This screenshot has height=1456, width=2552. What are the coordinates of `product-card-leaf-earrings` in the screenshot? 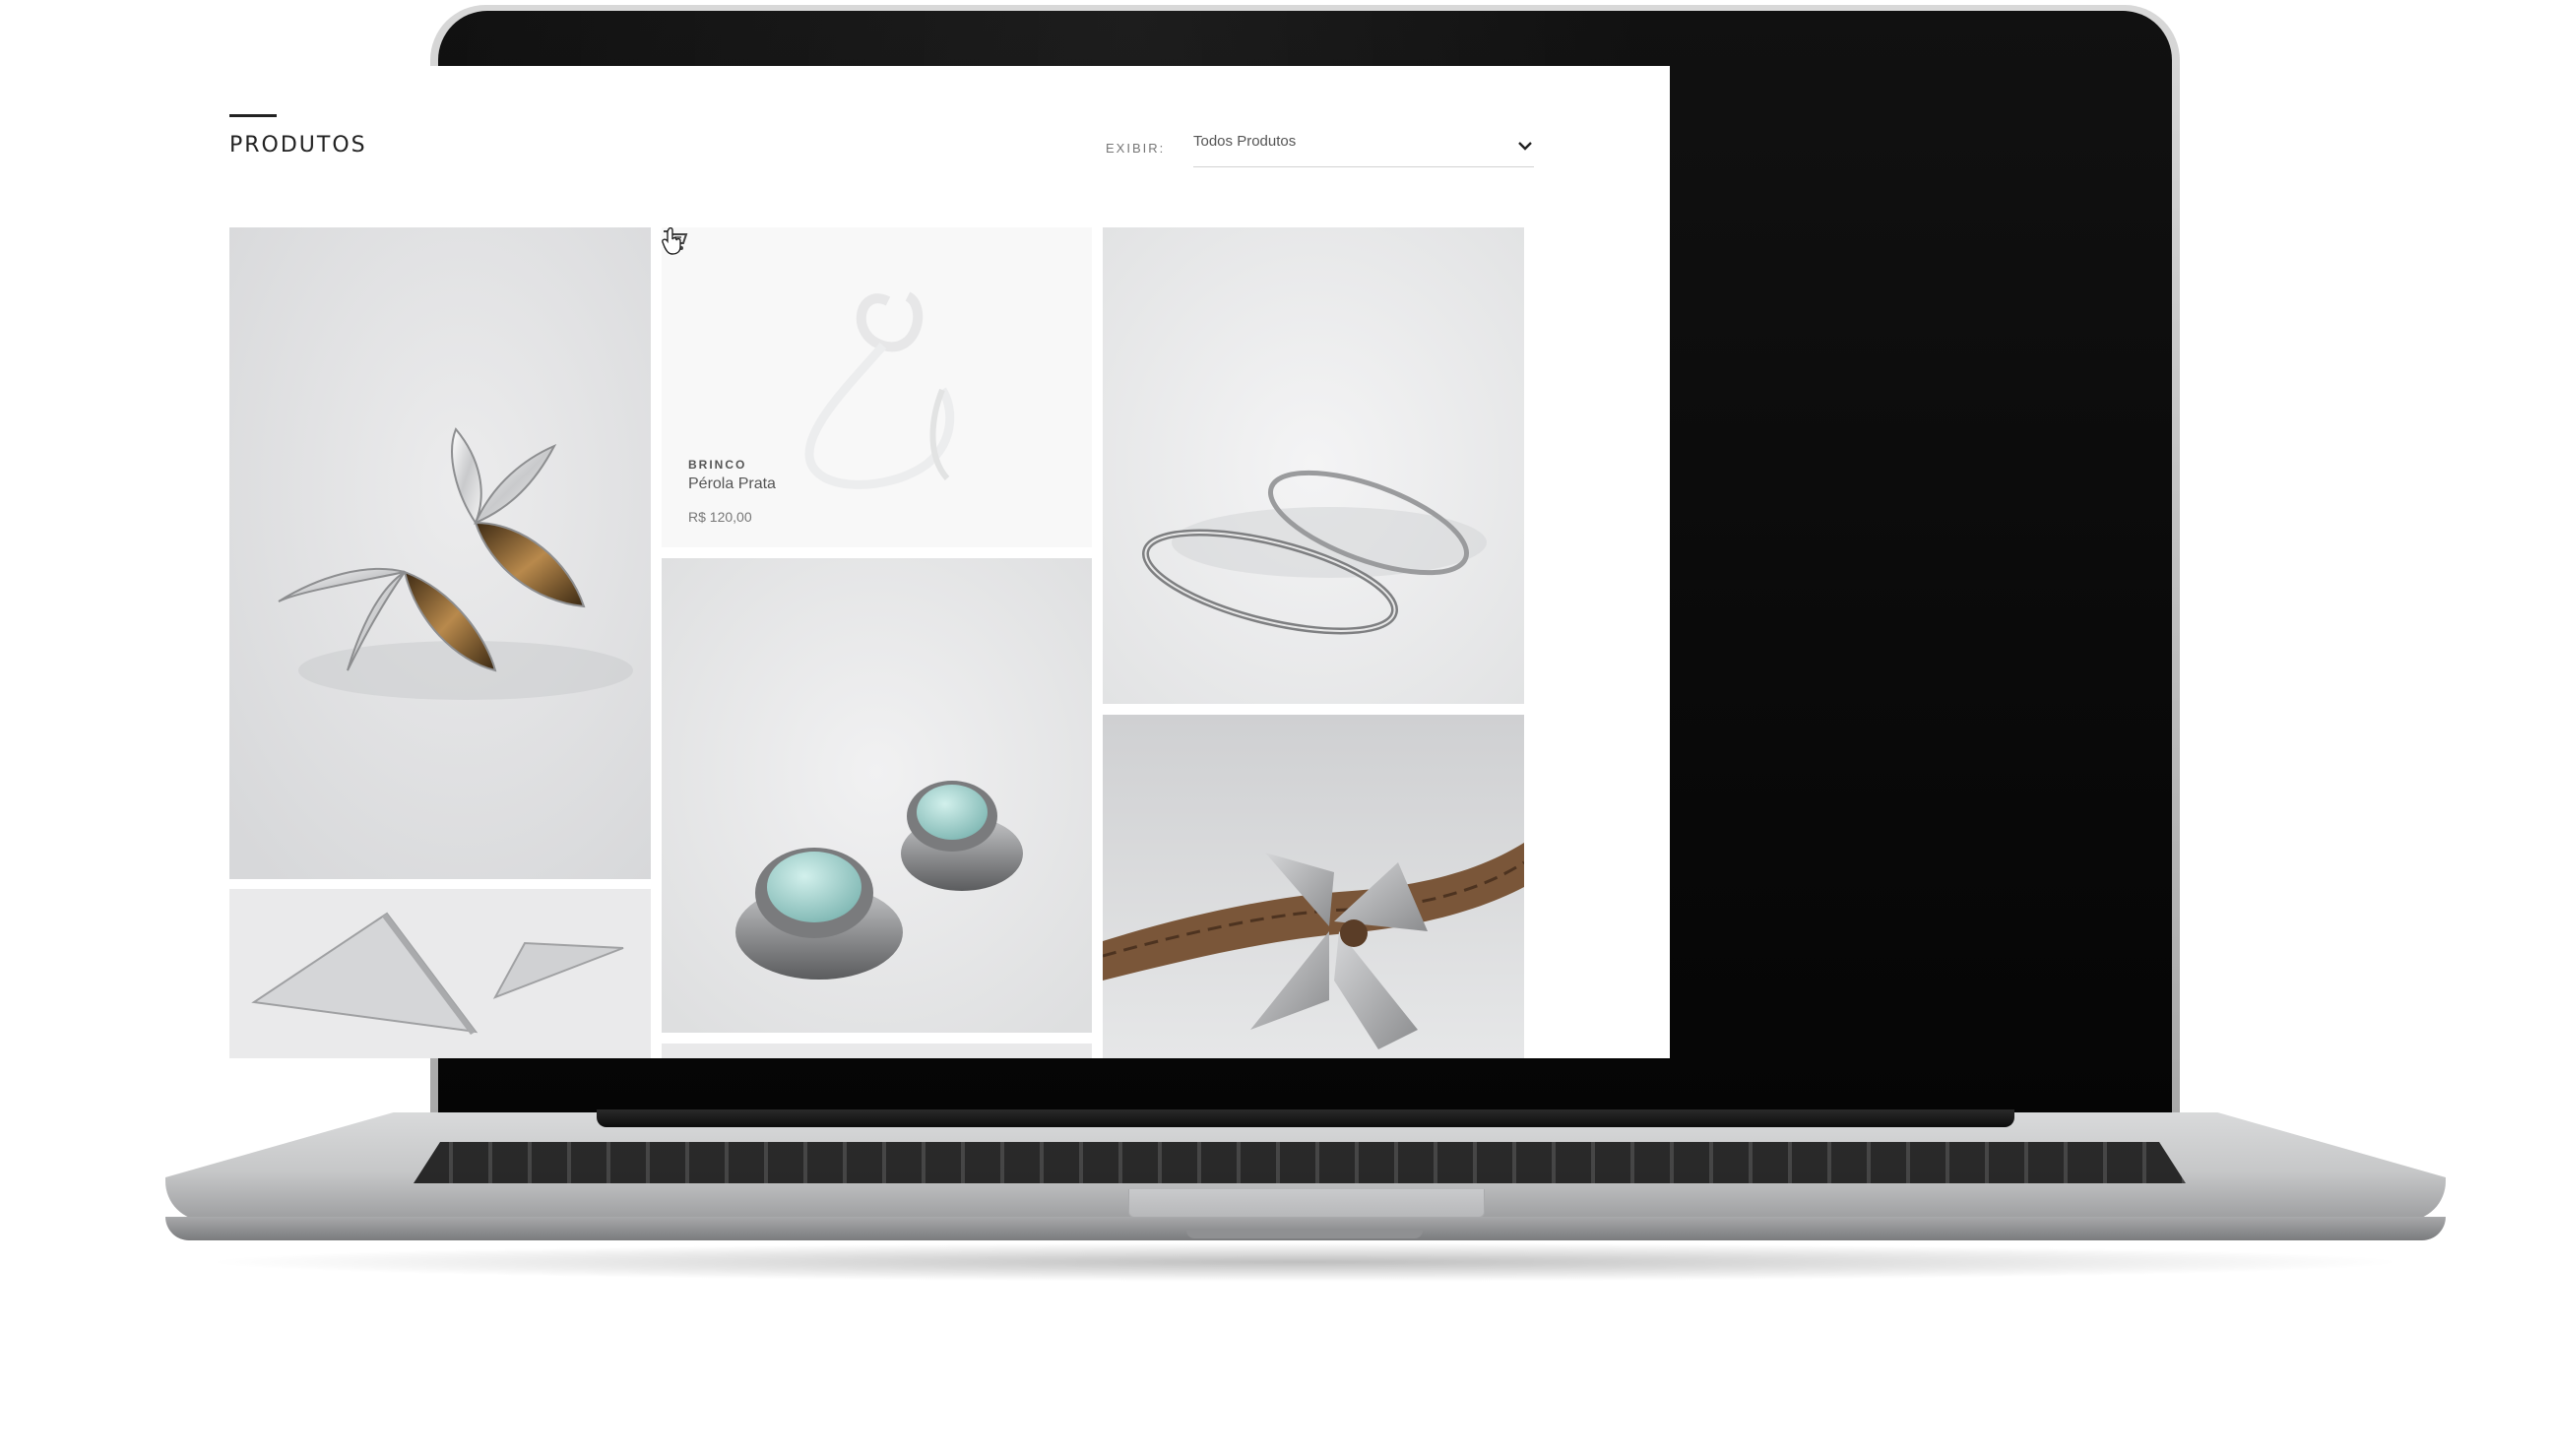 It's located at (440, 553).